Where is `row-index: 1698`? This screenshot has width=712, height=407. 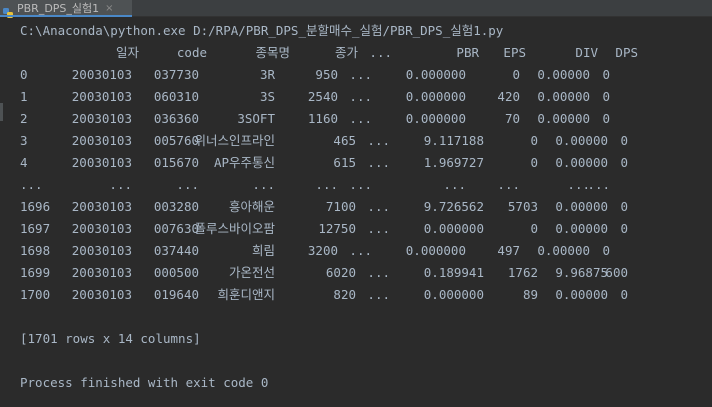 row-index: 1698 is located at coordinates (35, 250).